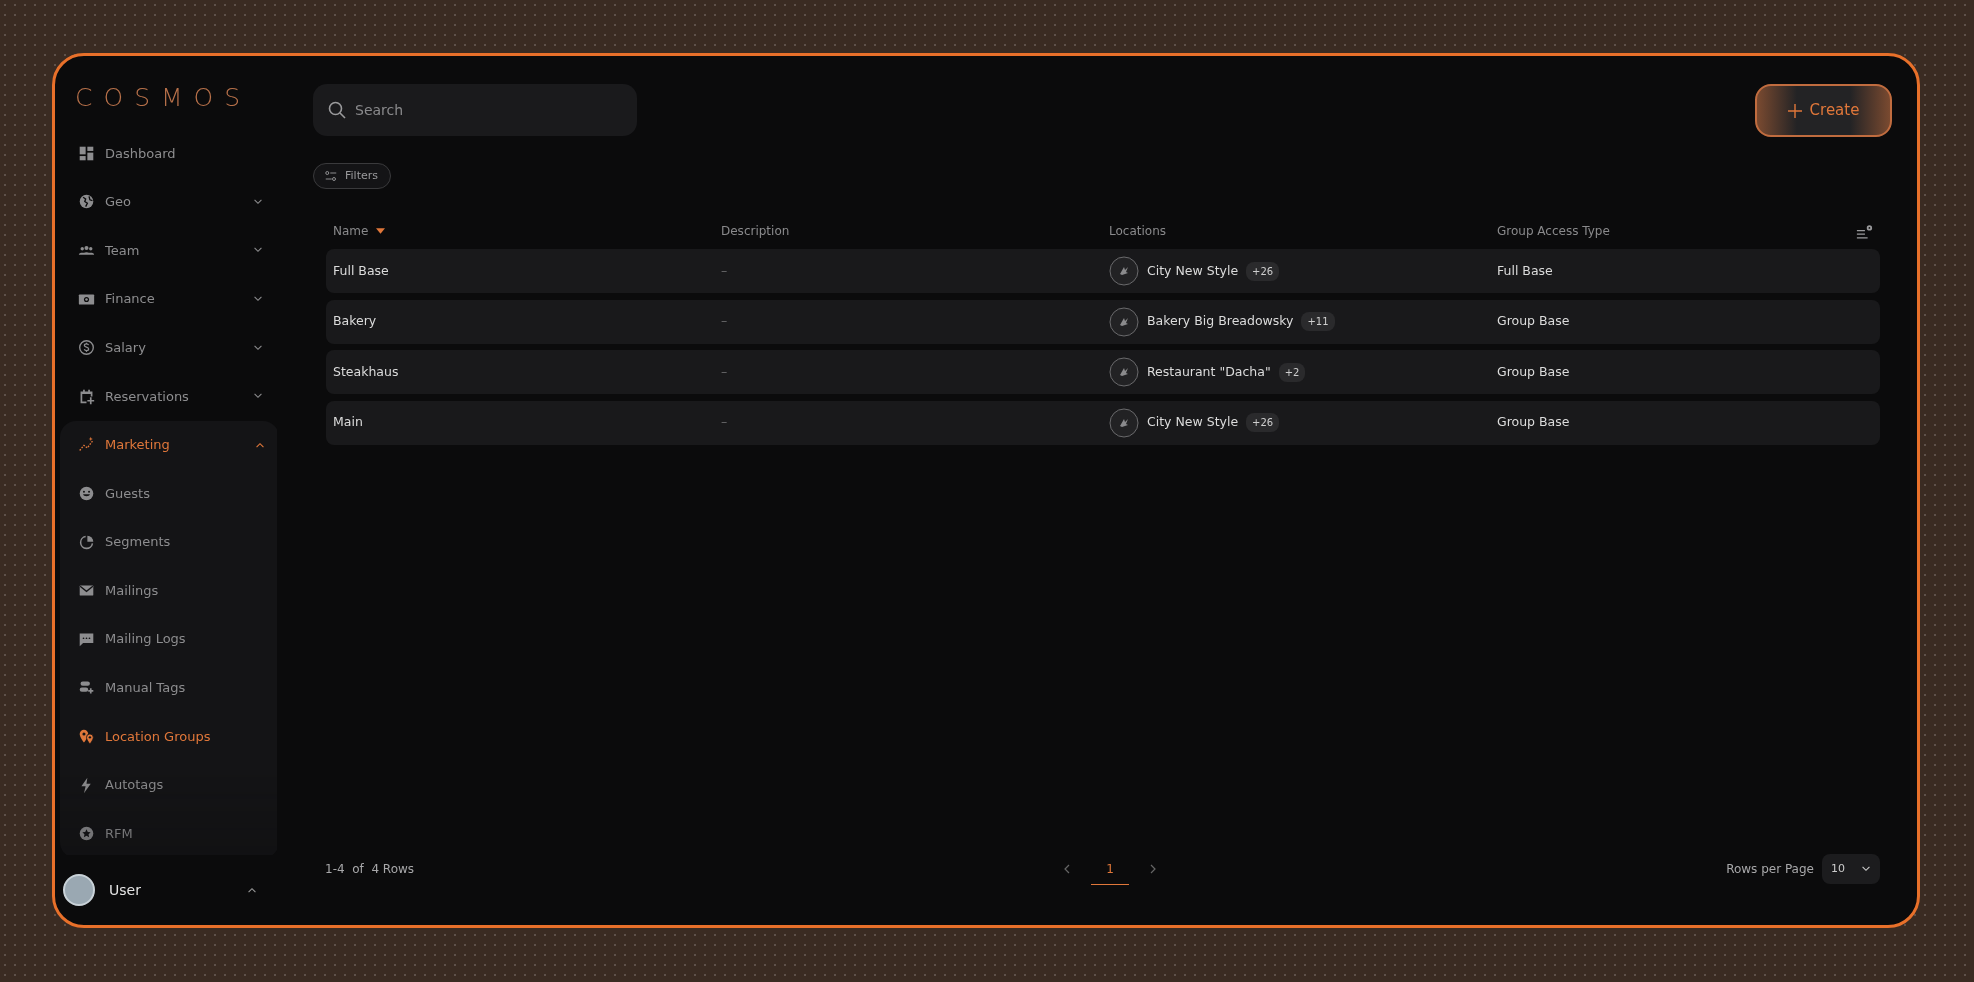 The width and height of the screenshot is (1974, 982). I want to click on table-cell-text: Full Base, so click(361, 270).